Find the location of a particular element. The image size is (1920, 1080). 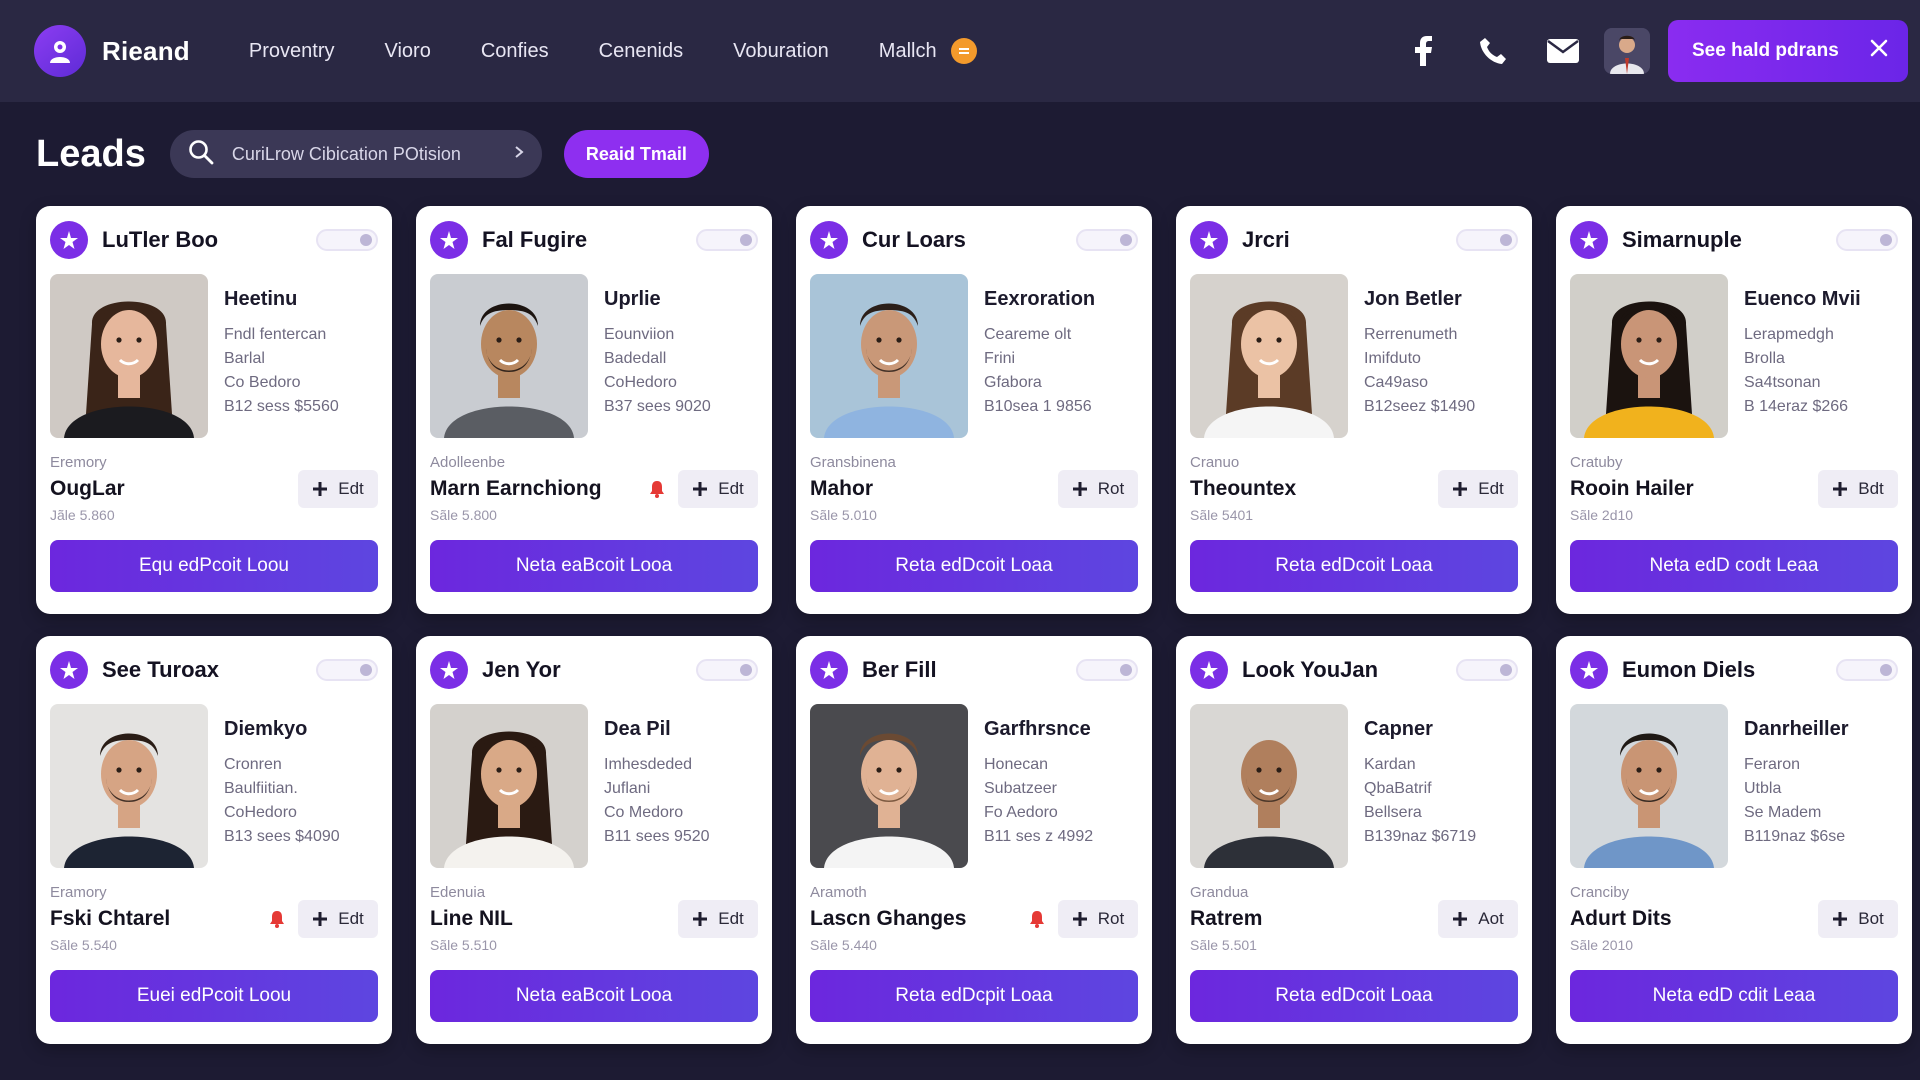

edit-button-label: Edt is located at coordinates (731, 918).